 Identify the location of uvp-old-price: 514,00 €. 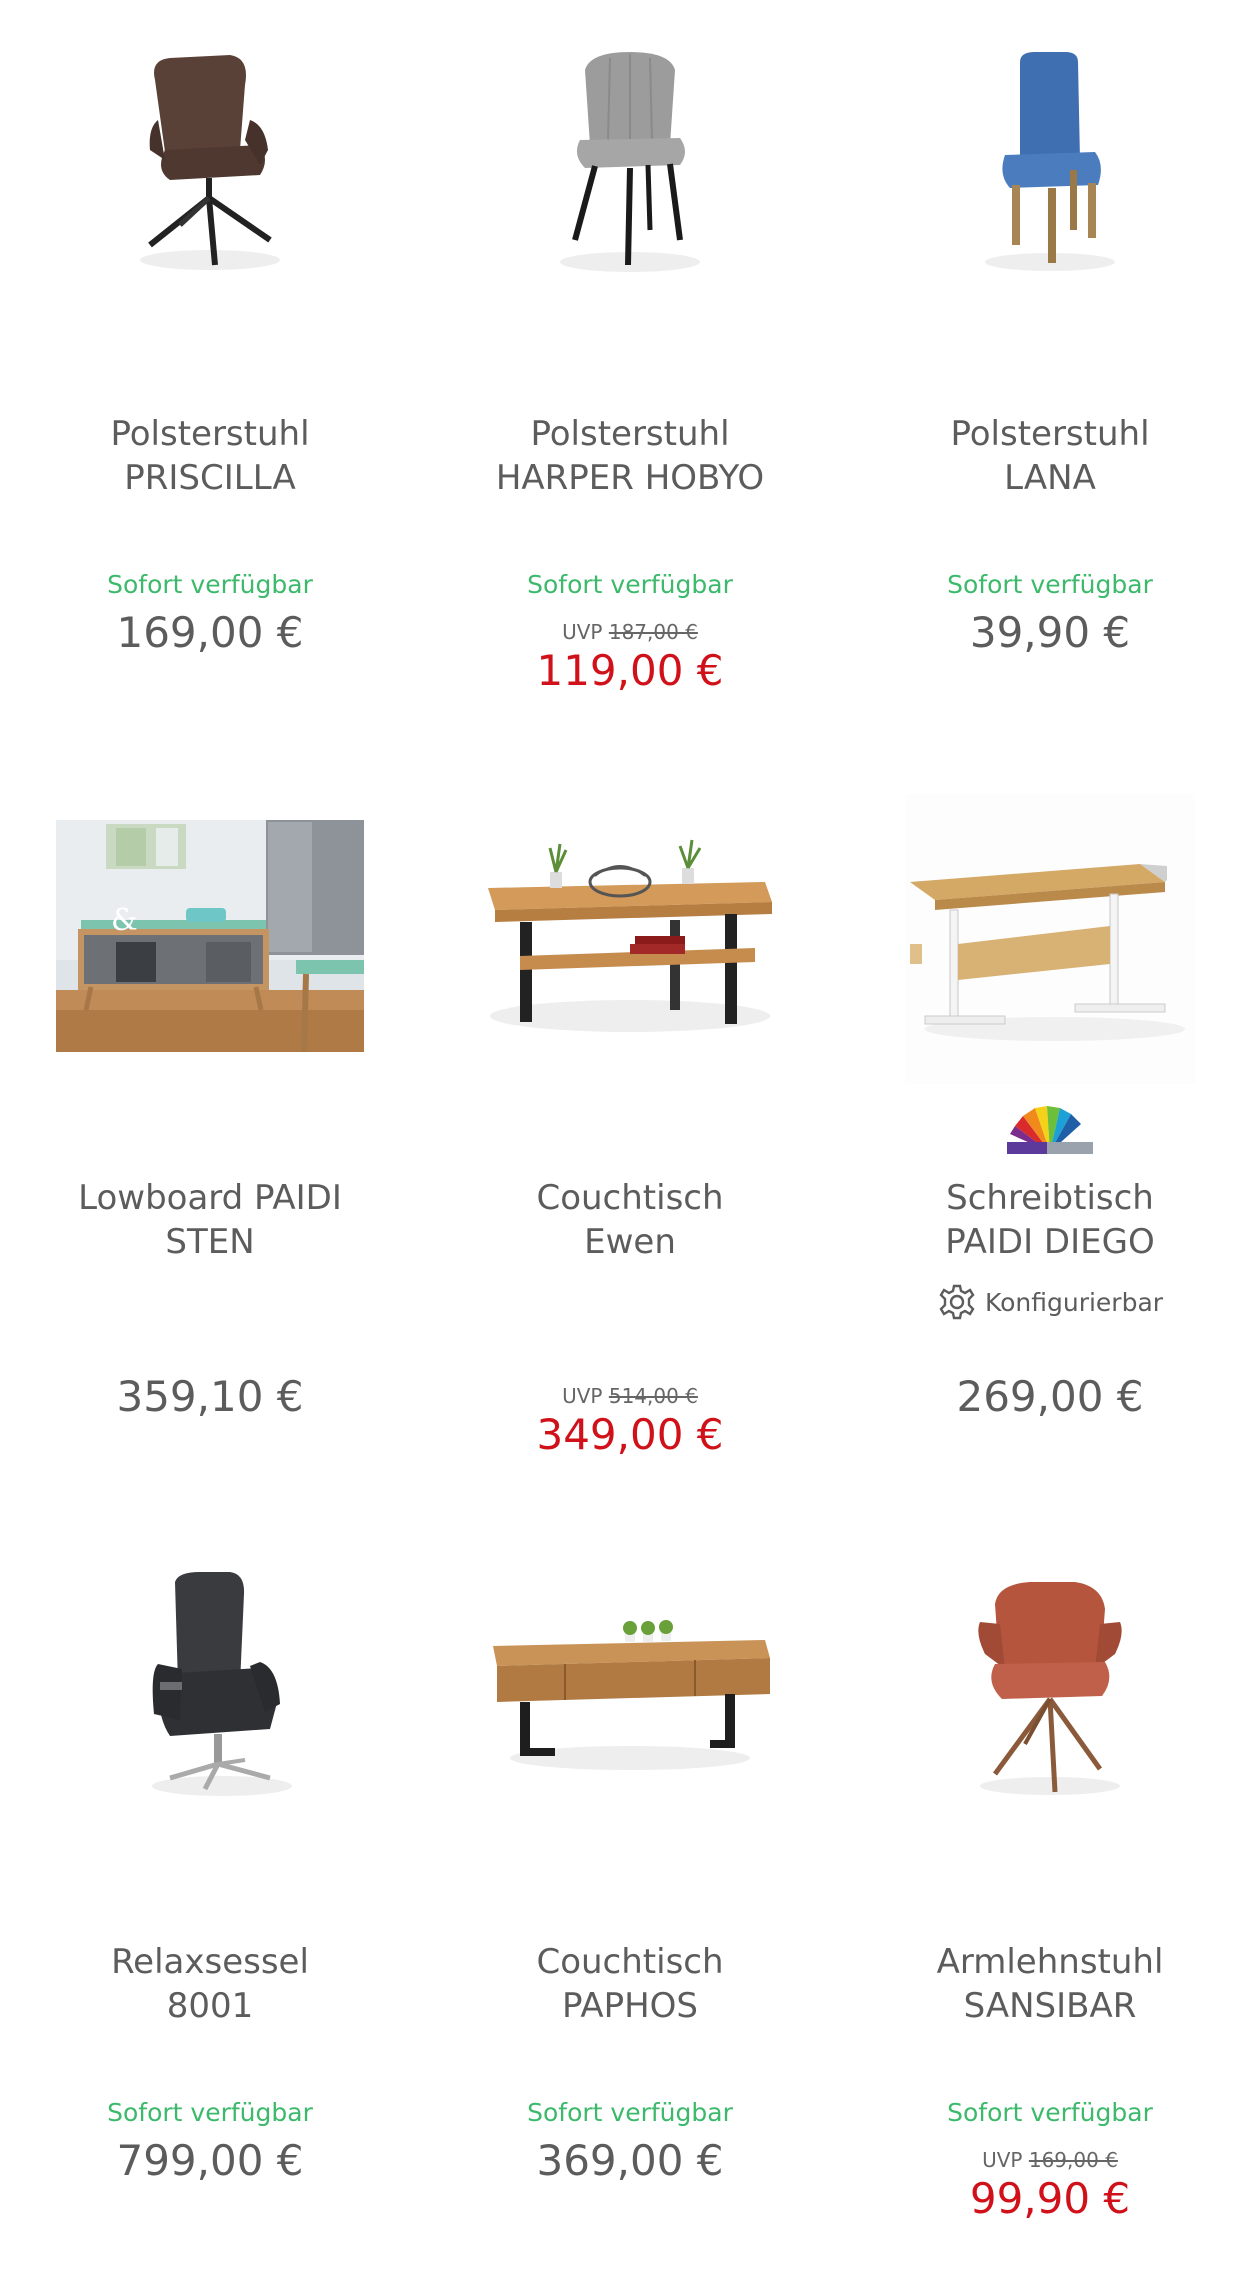
(653, 1396).